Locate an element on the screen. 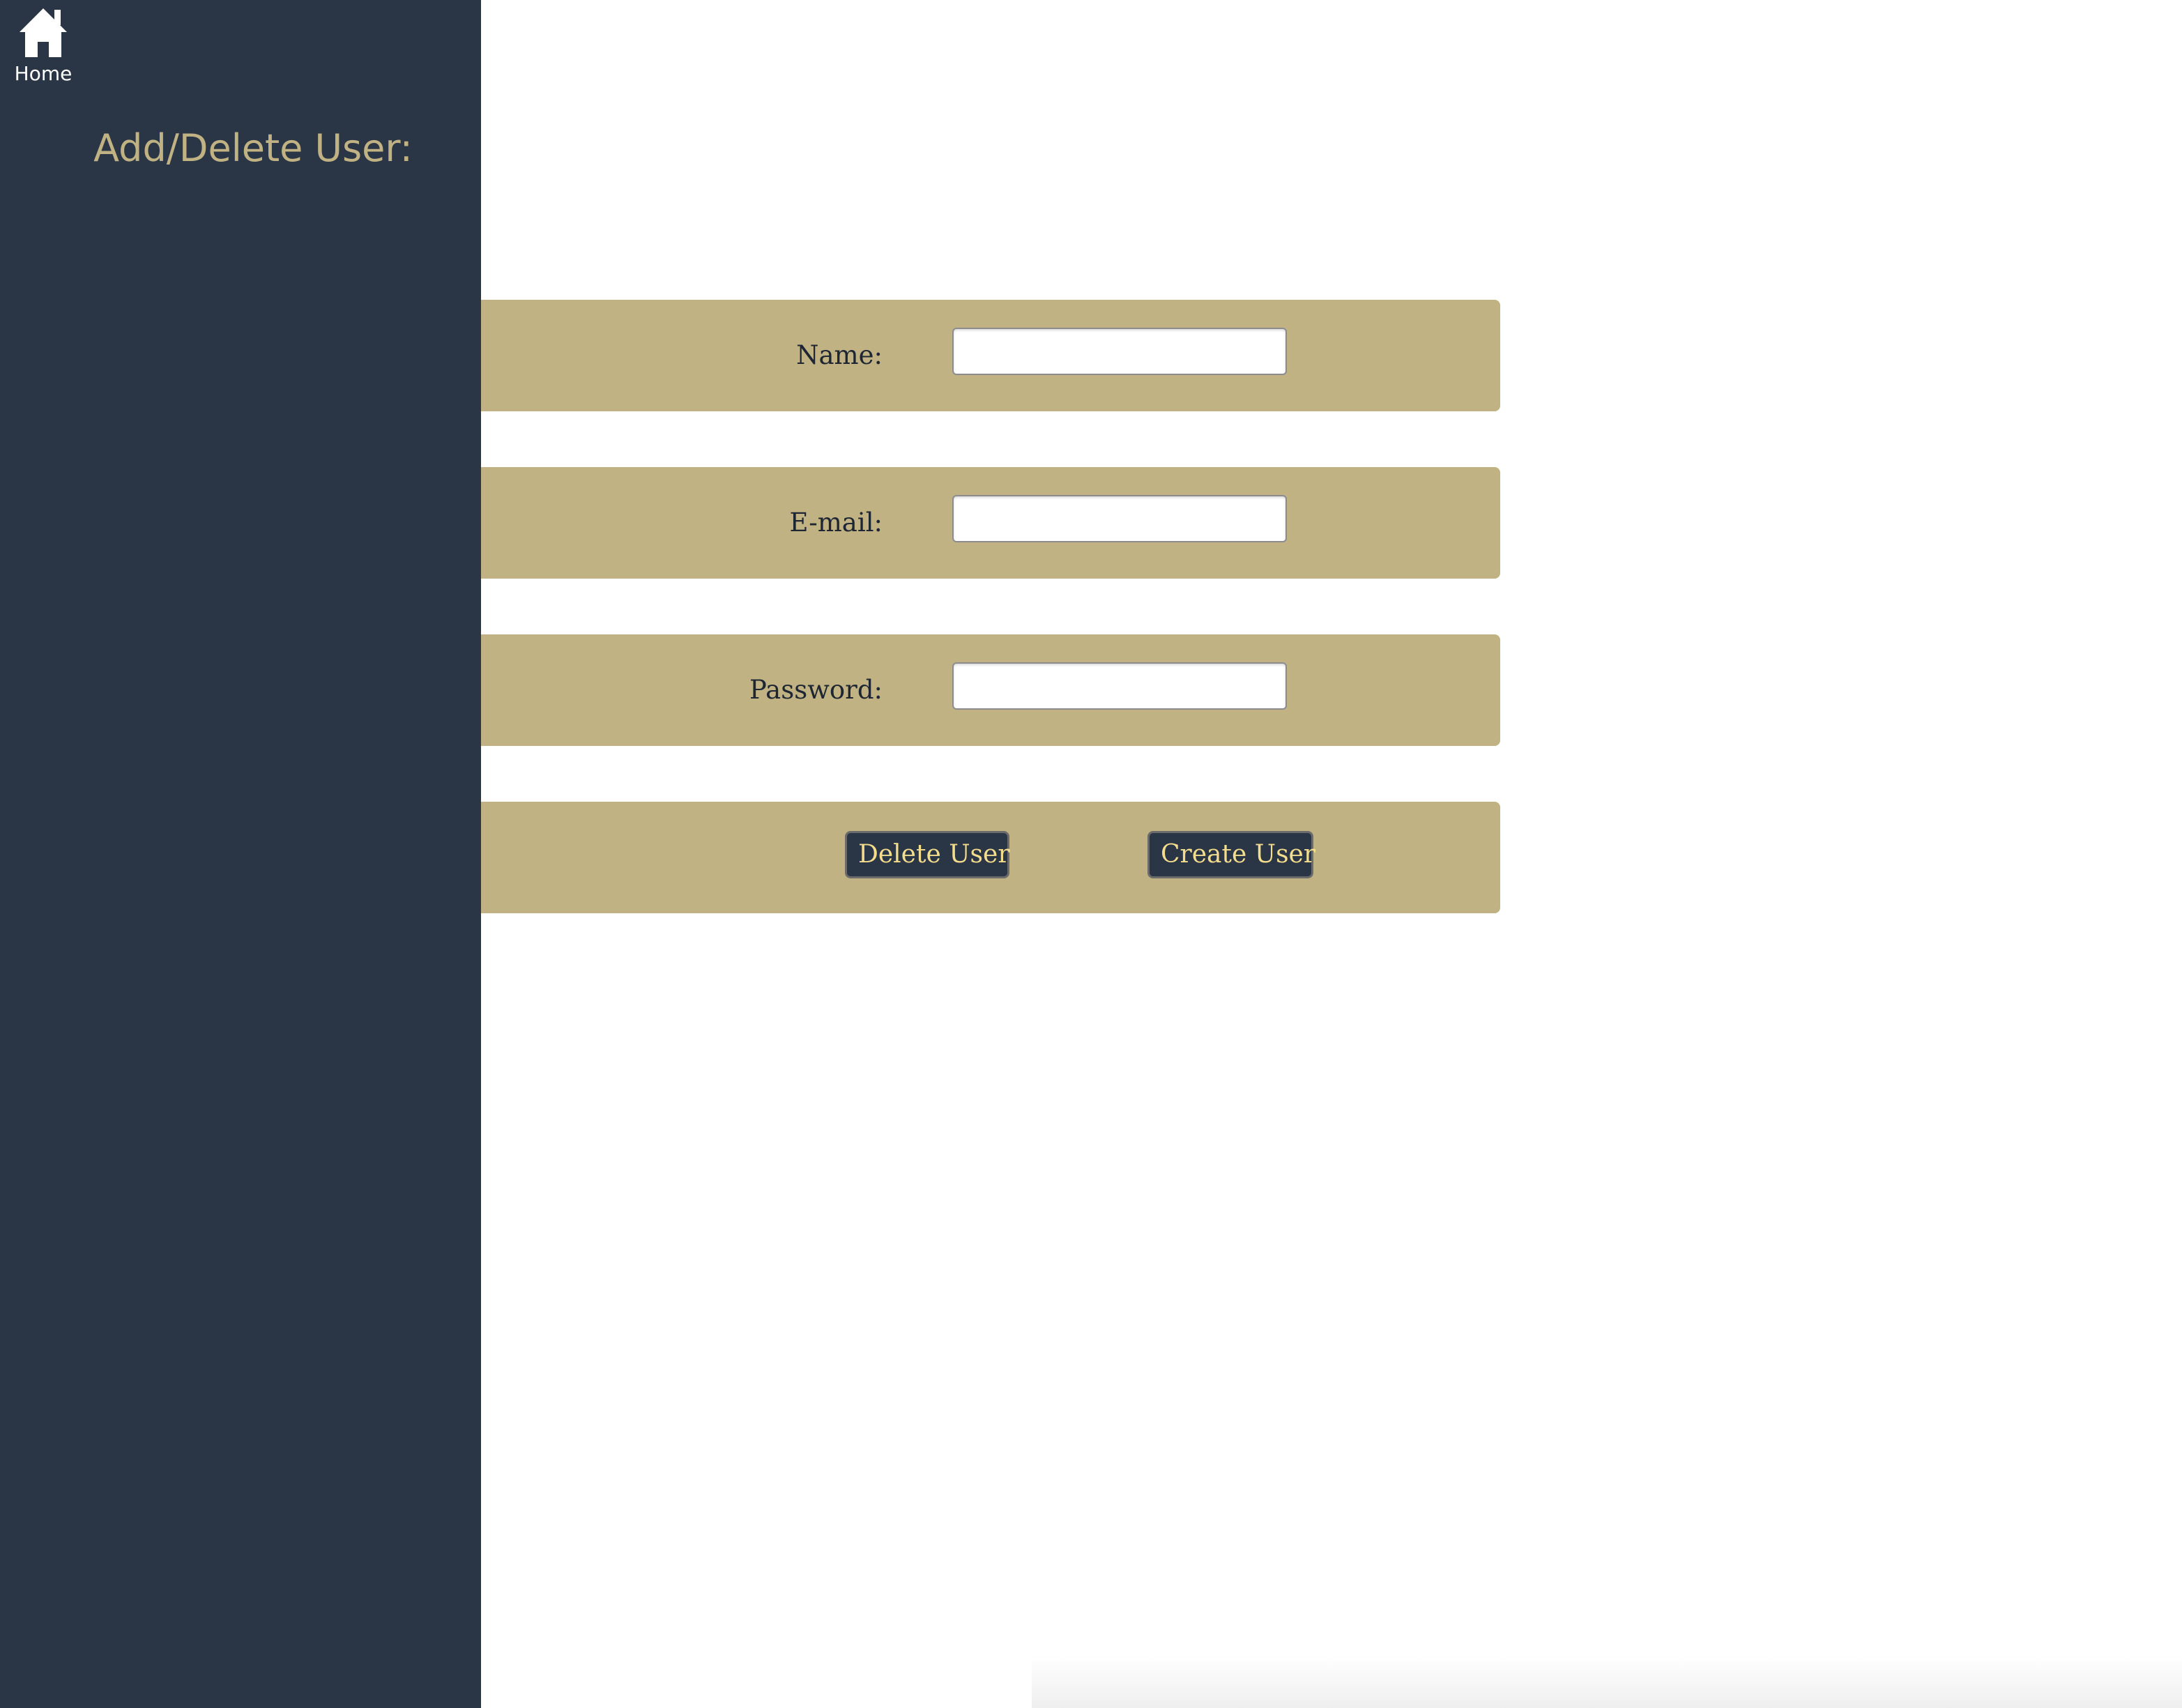  page-title: Add/Delete User: is located at coordinates (253, 148).